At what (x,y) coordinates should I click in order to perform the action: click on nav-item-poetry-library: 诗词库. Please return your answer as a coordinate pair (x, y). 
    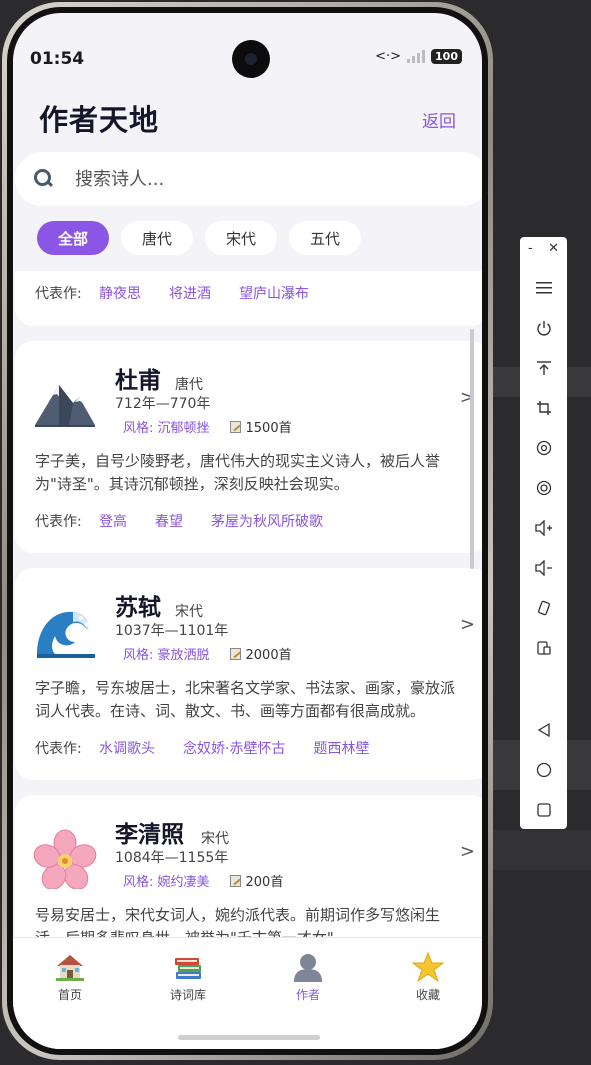
    Looking at the image, I should click on (188, 977).